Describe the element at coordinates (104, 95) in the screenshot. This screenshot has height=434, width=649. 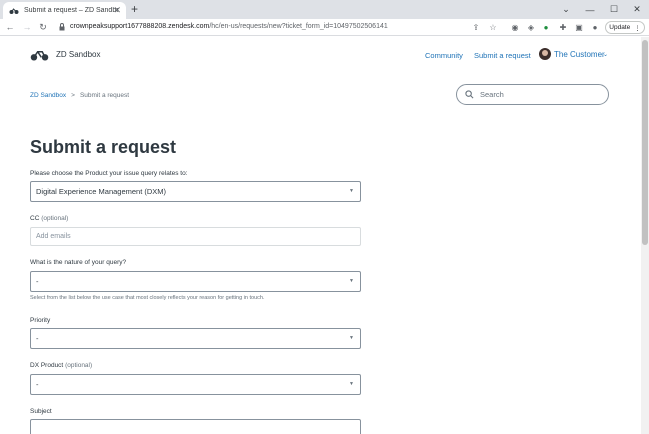
I see `breadcrumb-current: Submit a request` at that location.